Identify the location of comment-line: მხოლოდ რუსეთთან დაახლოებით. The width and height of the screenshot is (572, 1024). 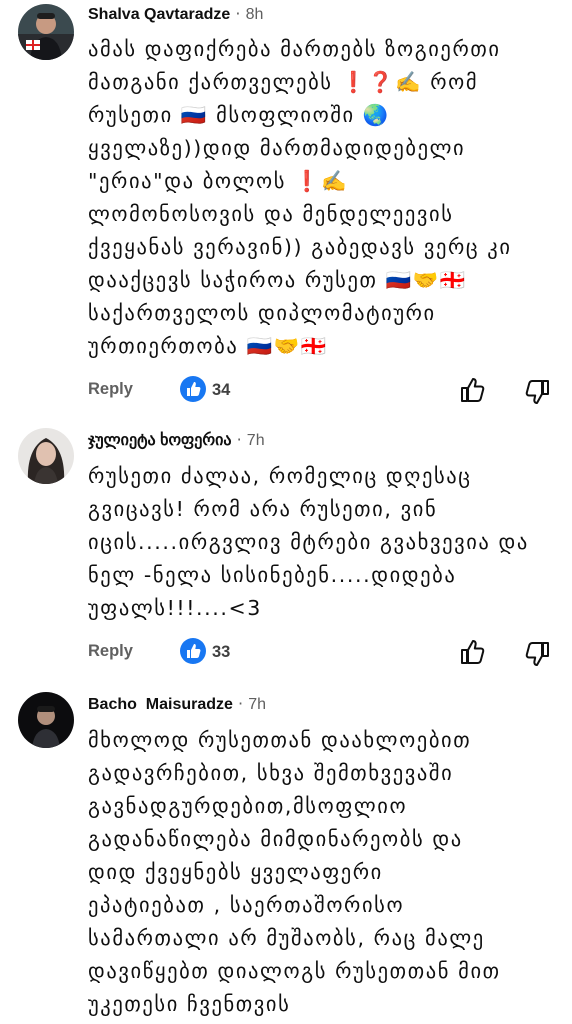
(280, 740).